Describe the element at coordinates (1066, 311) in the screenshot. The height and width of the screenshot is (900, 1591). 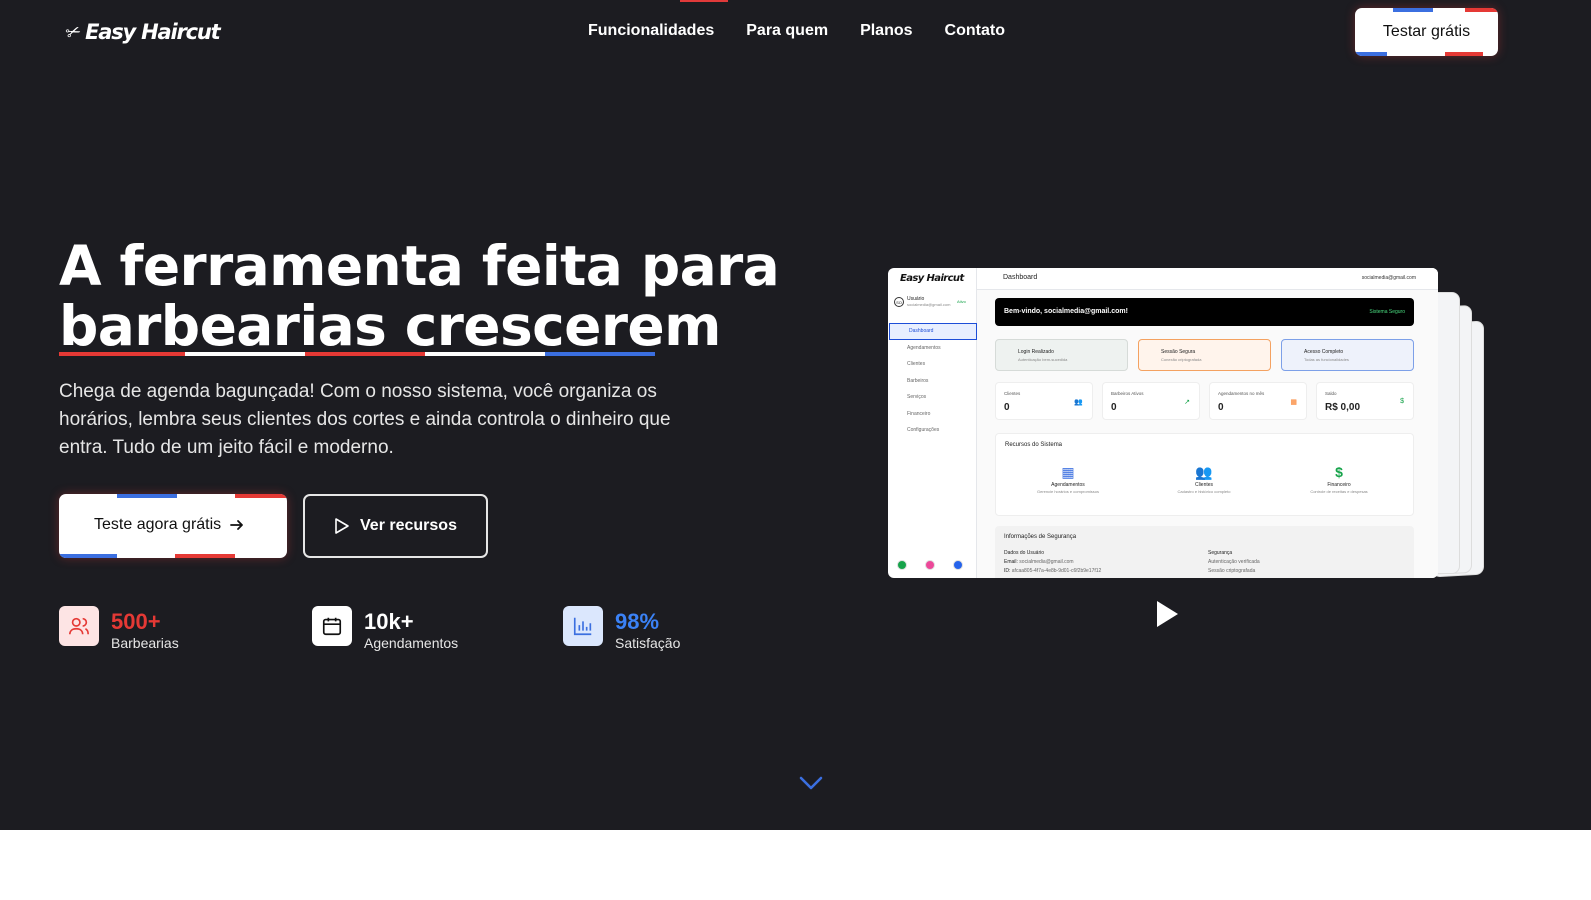
I see `mockup-welcome-text: Bem-vindo, socialmedia@gmail.com!` at that location.